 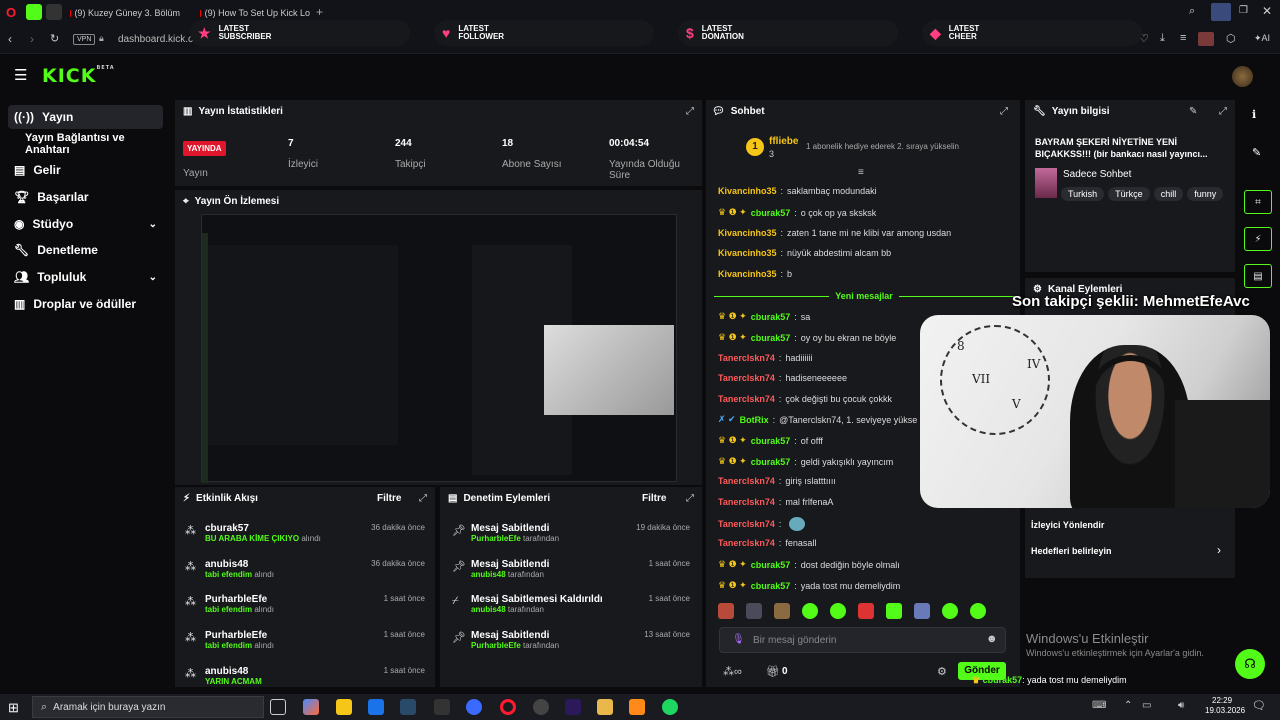 I want to click on chat-input-box: 🎙︎ Bir mesaj gönderin ☻, so click(x=862, y=640).